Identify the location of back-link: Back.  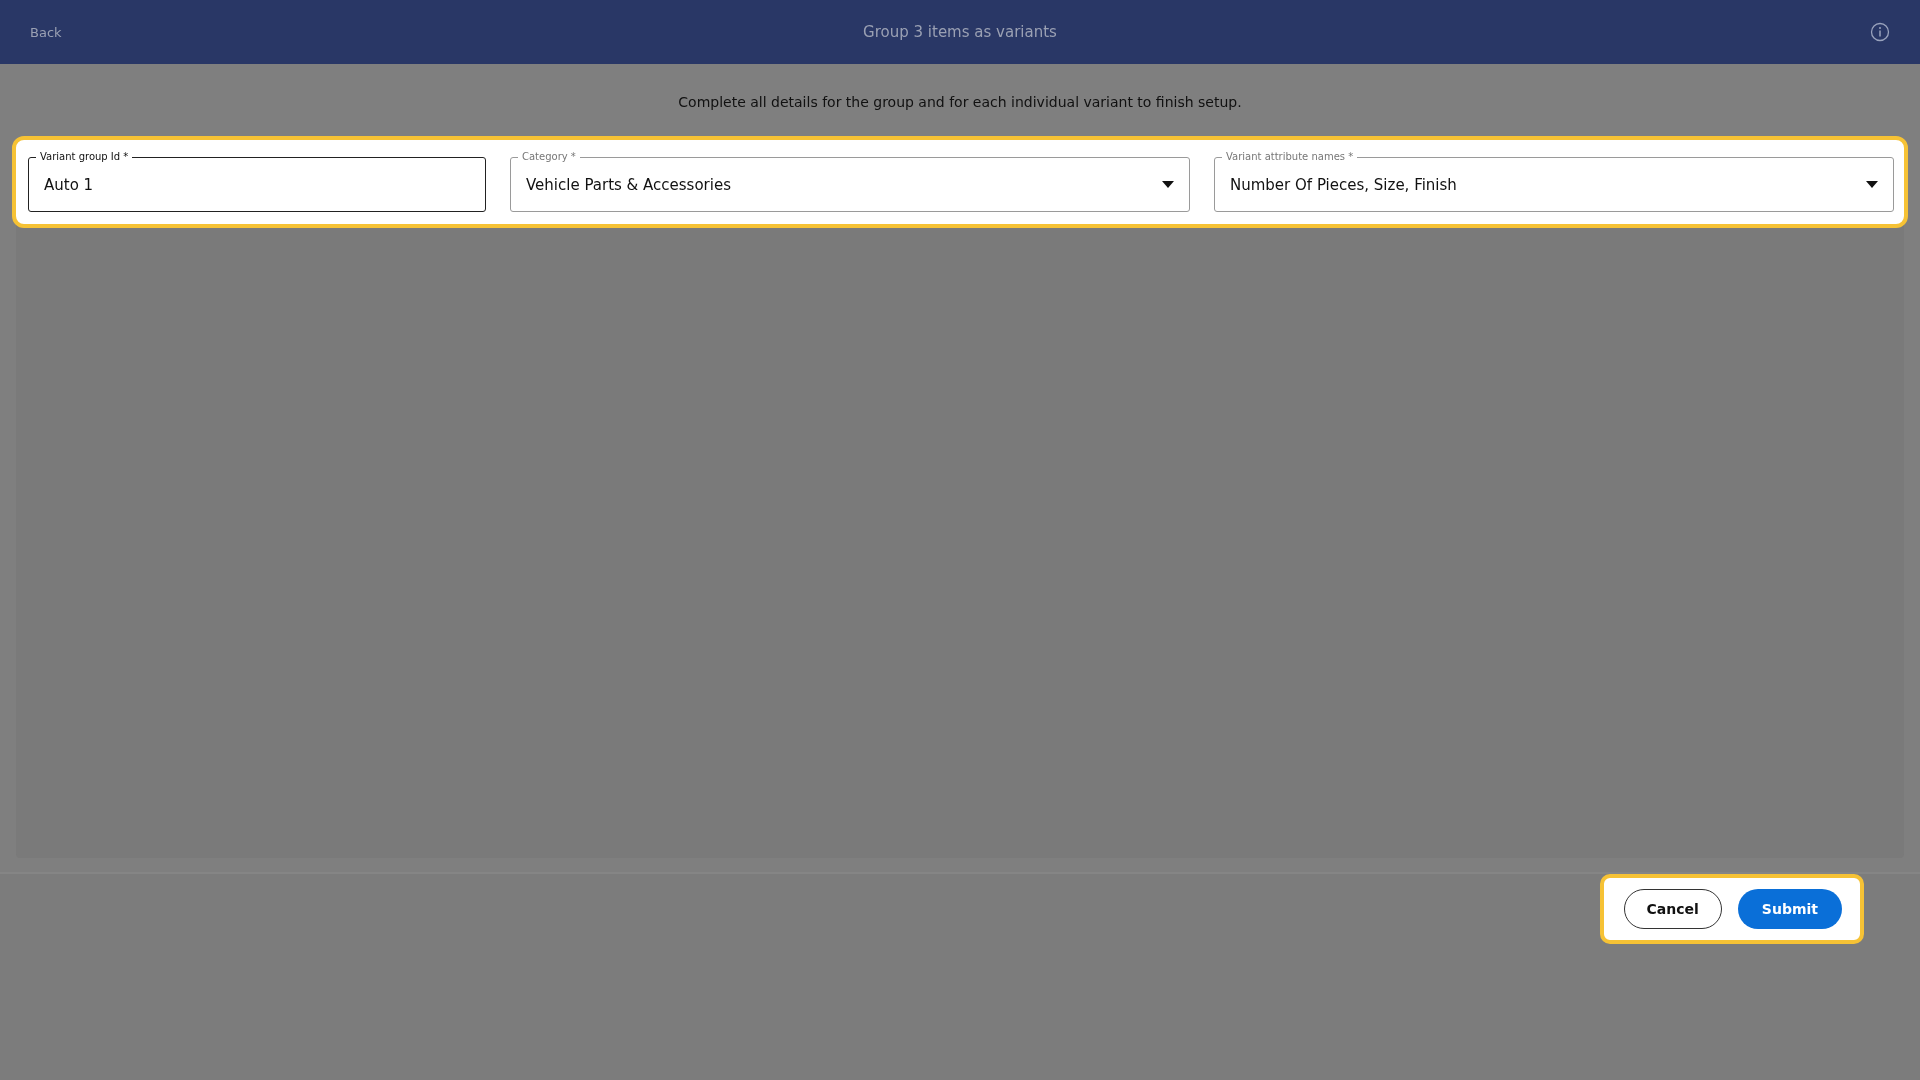
(90, 32).